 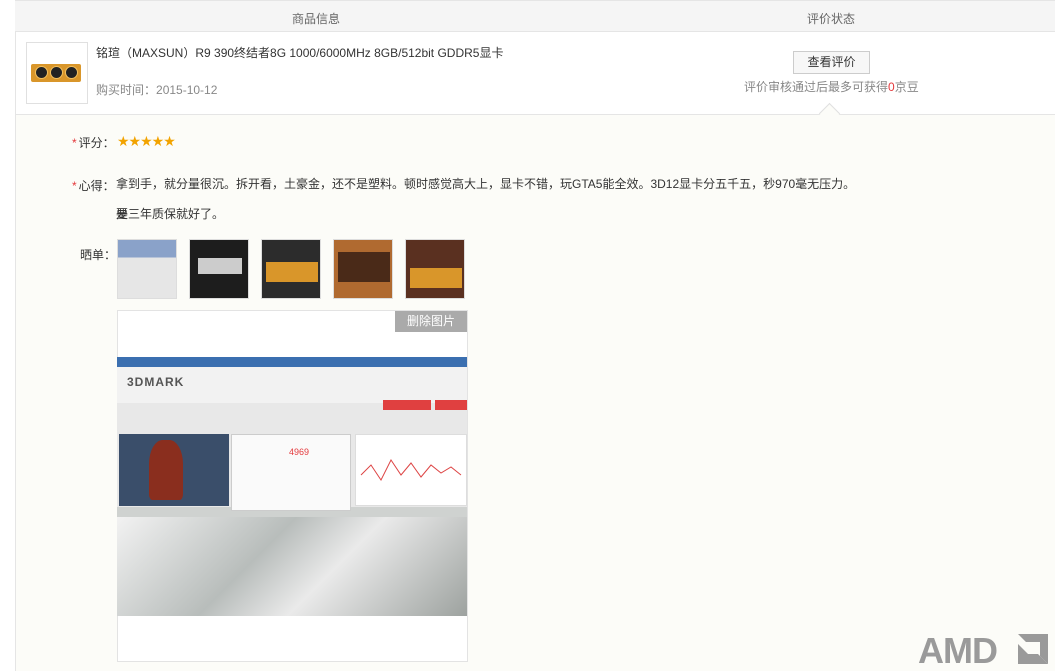 What do you see at coordinates (816, 87) in the screenshot?
I see `reward-note-prefix: 评价审核通过后最多可获得` at bounding box center [816, 87].